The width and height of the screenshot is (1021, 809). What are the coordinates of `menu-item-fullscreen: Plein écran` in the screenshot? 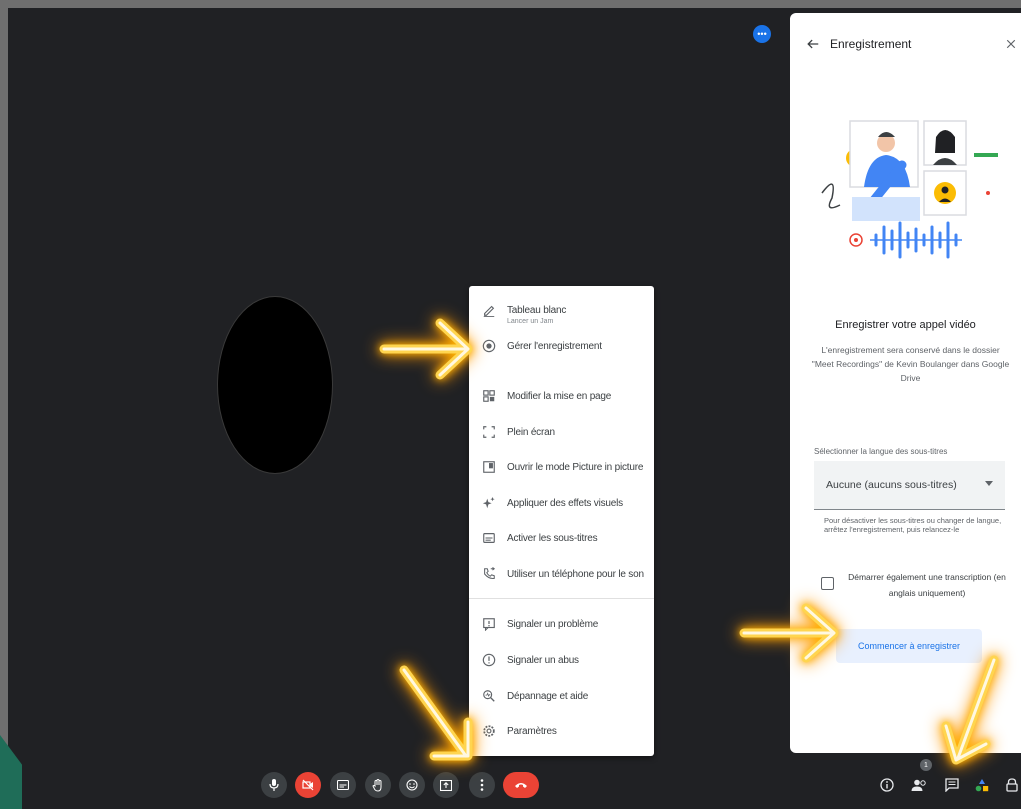 It's located at (561, 432).